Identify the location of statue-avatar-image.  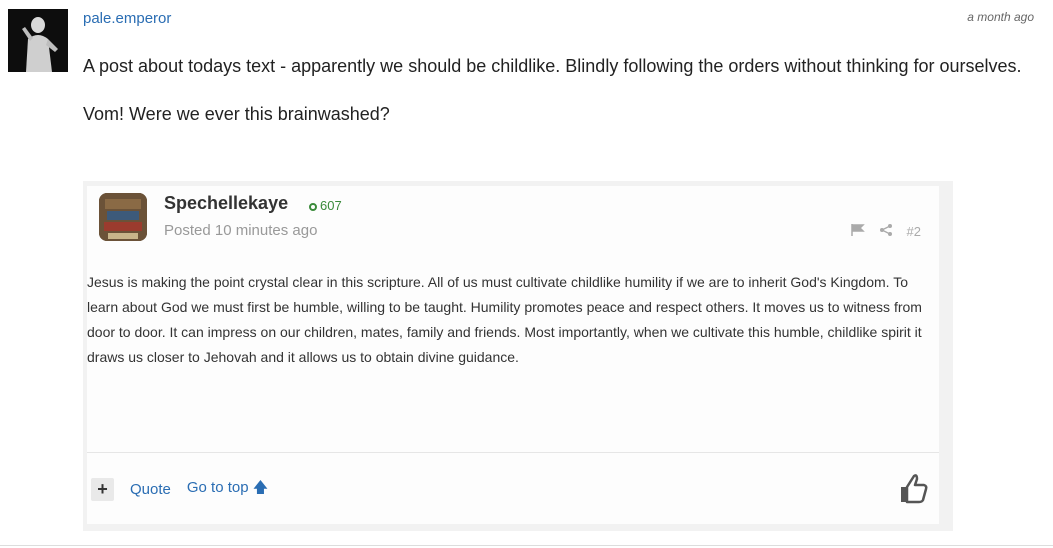
(38, 40).